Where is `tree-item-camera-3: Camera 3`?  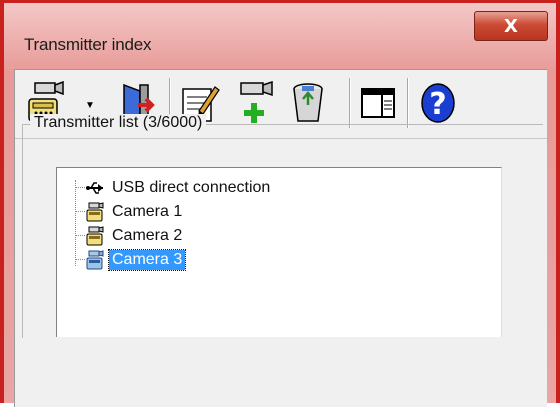
tree-item-camera-3: Camera 3 is located at coordinates (131, 260).